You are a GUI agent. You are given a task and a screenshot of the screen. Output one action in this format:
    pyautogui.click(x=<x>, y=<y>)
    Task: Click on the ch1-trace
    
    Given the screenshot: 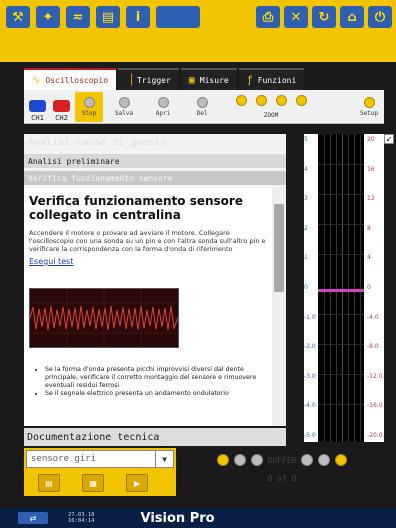 What is the action you would take?
    pyautogui.click(x=341, y=290)
    